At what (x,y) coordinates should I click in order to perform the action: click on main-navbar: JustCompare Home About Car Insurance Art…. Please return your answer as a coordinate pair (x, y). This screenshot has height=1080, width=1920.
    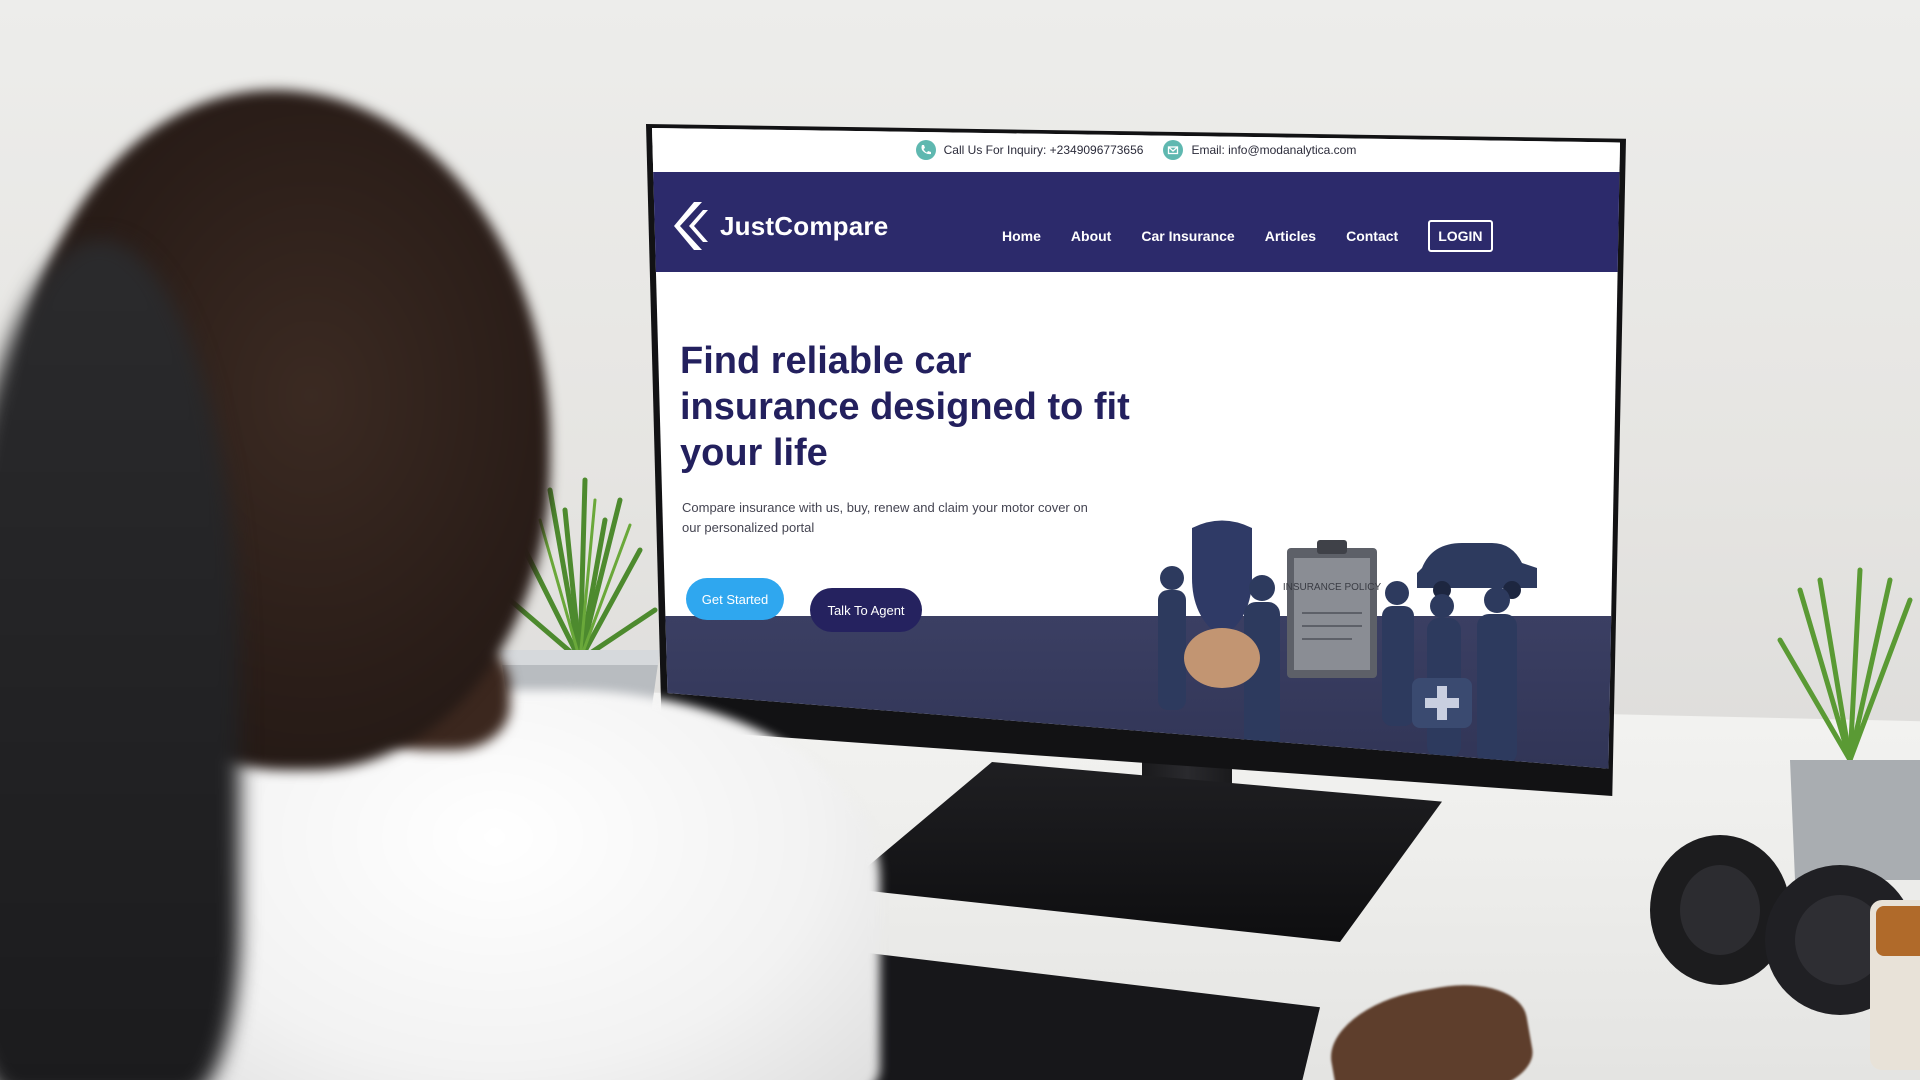
    Looking at the image, I should click on (1136, 222).